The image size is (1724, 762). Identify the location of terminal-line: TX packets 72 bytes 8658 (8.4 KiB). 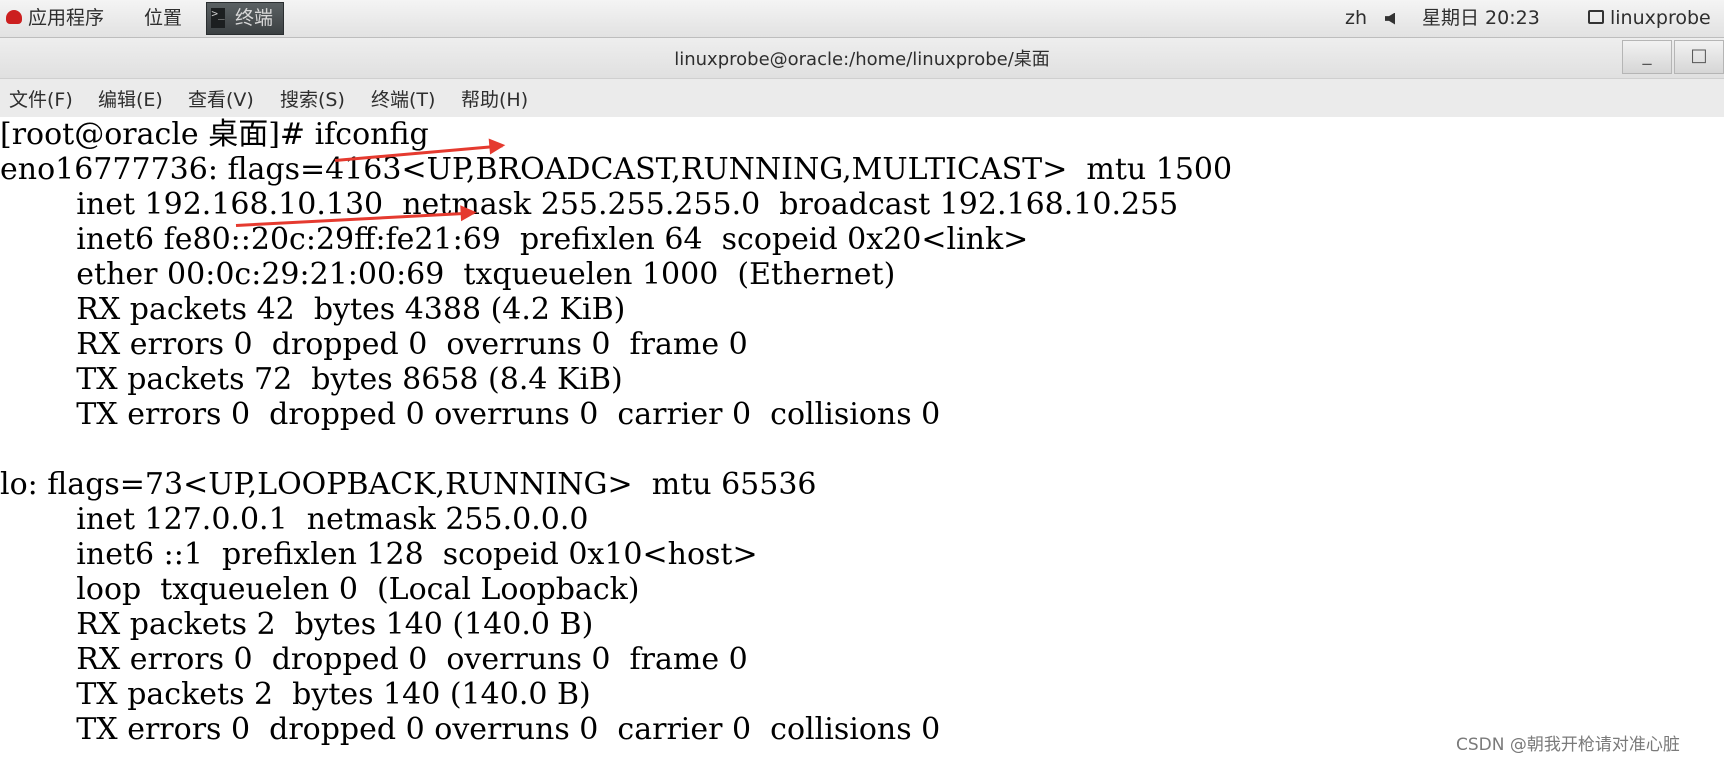
(311, 379).